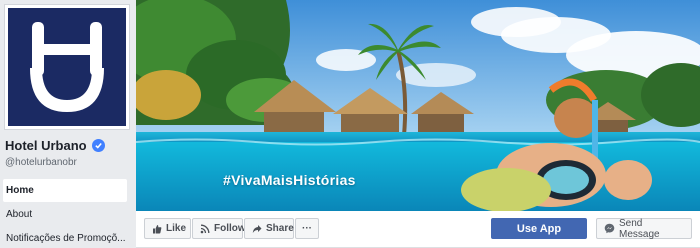  I want to click on more-dots-icon: ···, so click(307, 228).